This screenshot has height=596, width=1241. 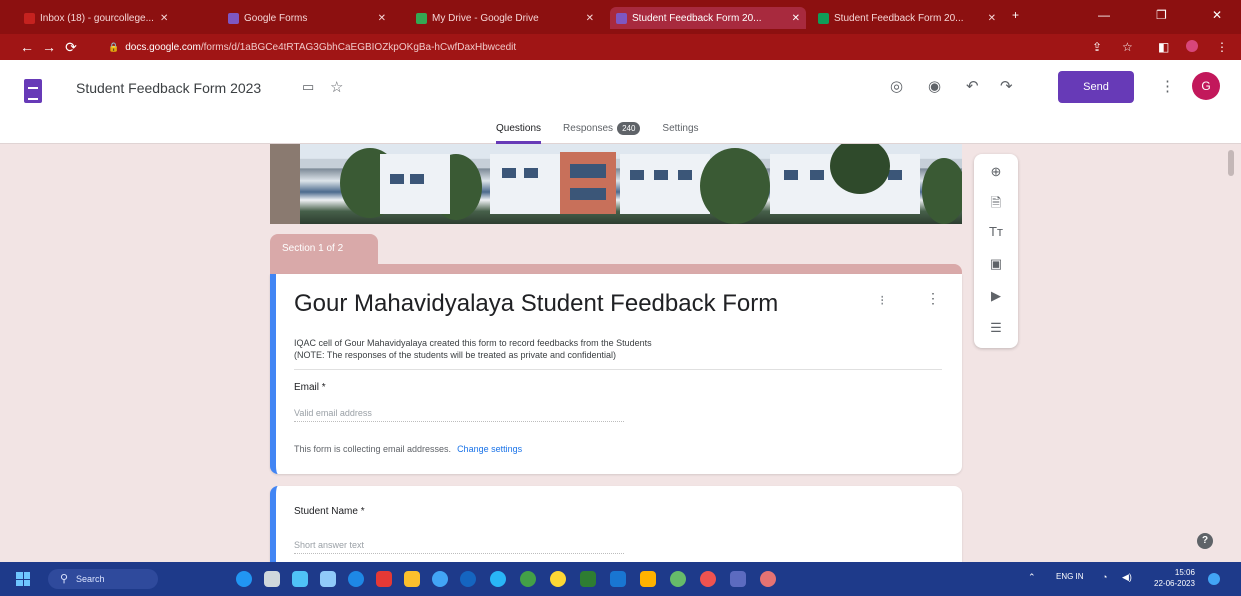 I want to click on browser-tab-inbox: Inbox (18) - gourcollege... ✕, so click(x=108, y=18).